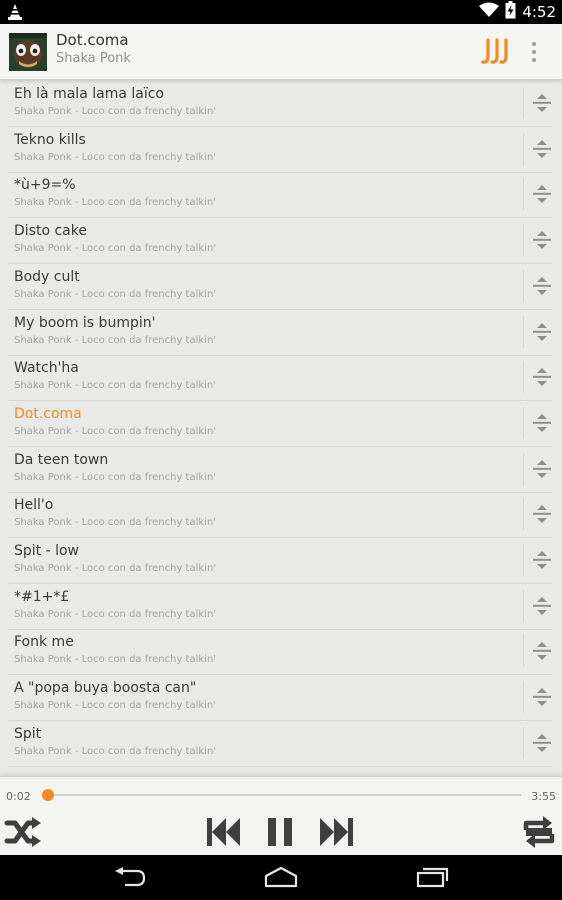  Describe the element at coordinates (85, 322) in the screenshot. I see `track-title: My boom is bumpin'` at that location.